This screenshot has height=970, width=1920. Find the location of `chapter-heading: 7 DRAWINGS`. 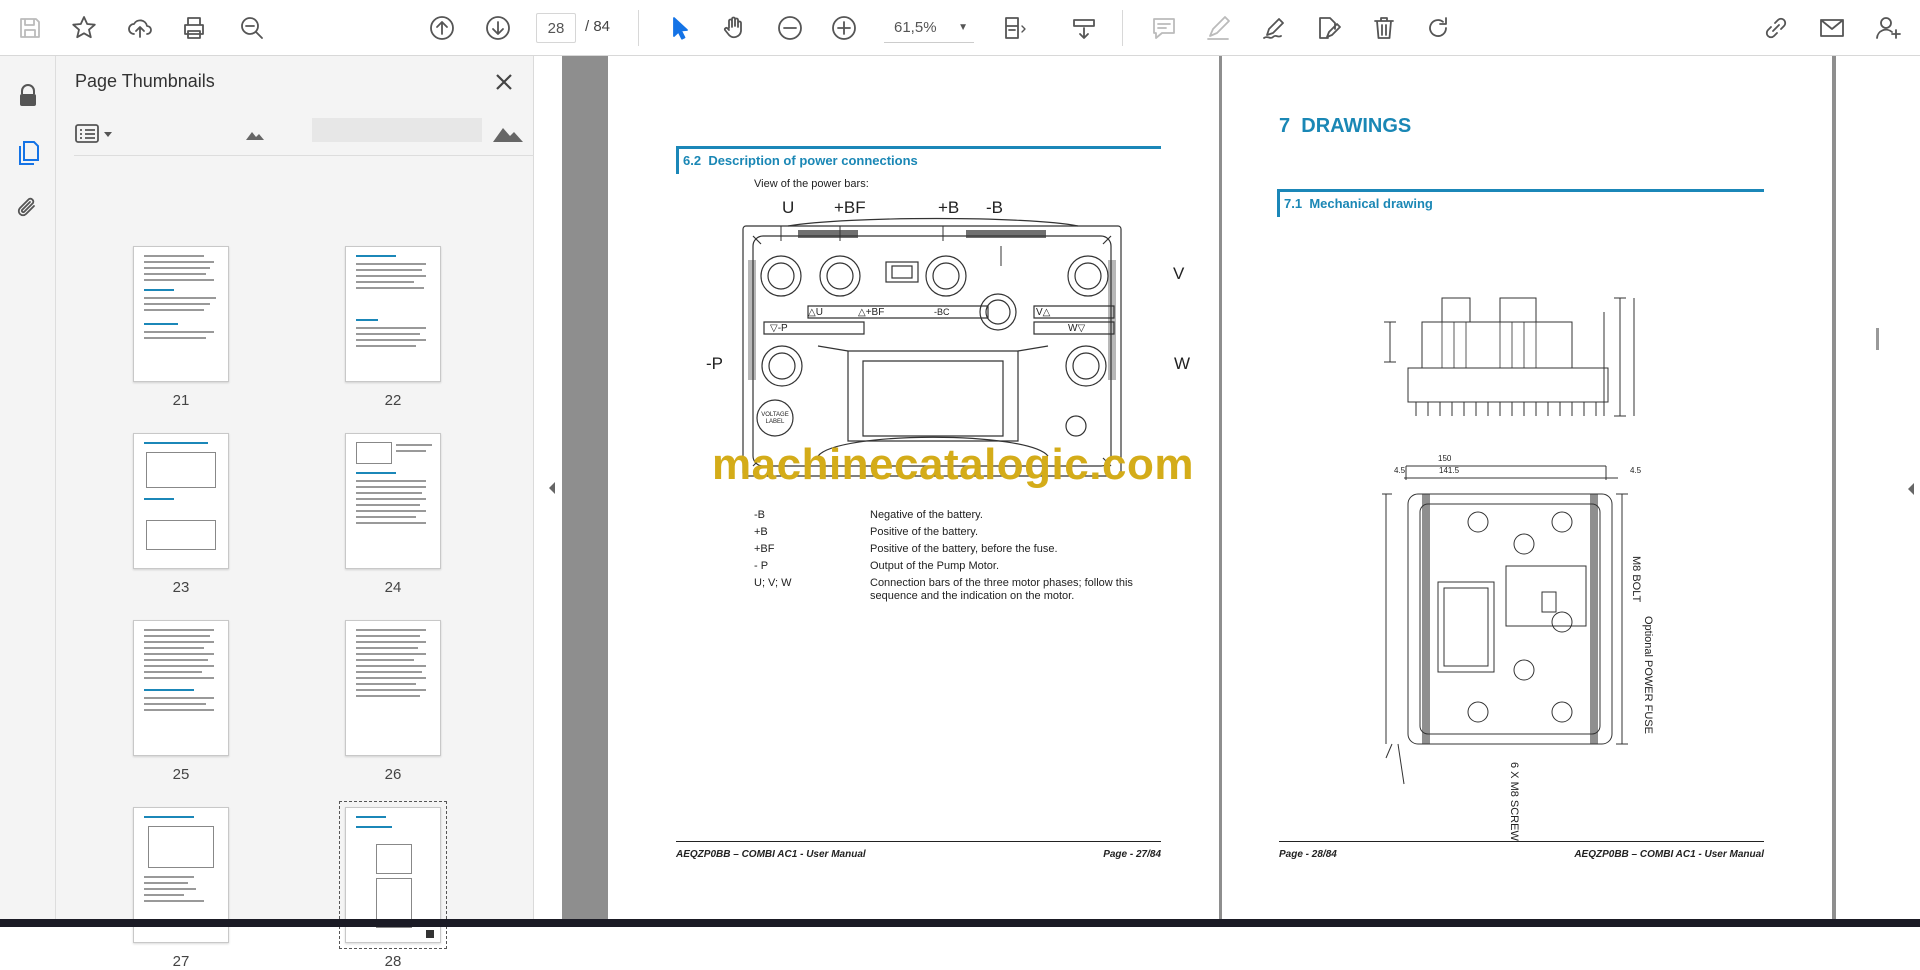

chapter-heading: 7 DRAWINGS is located at coordinates (1345, 126).